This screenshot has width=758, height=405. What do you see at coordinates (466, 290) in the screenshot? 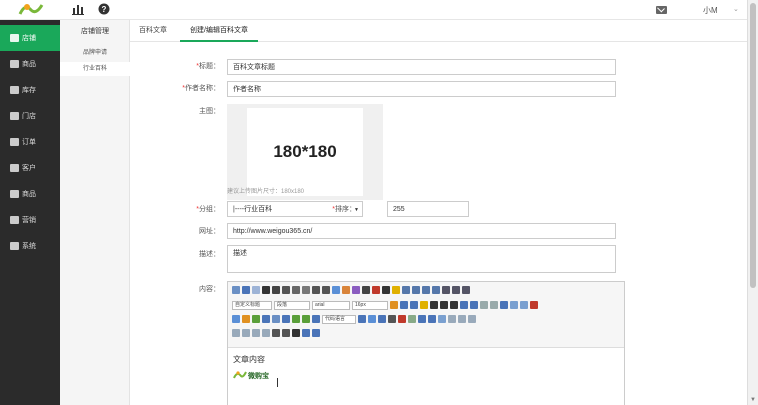
I see `line-height-icon` at bounding box center [466, 290].